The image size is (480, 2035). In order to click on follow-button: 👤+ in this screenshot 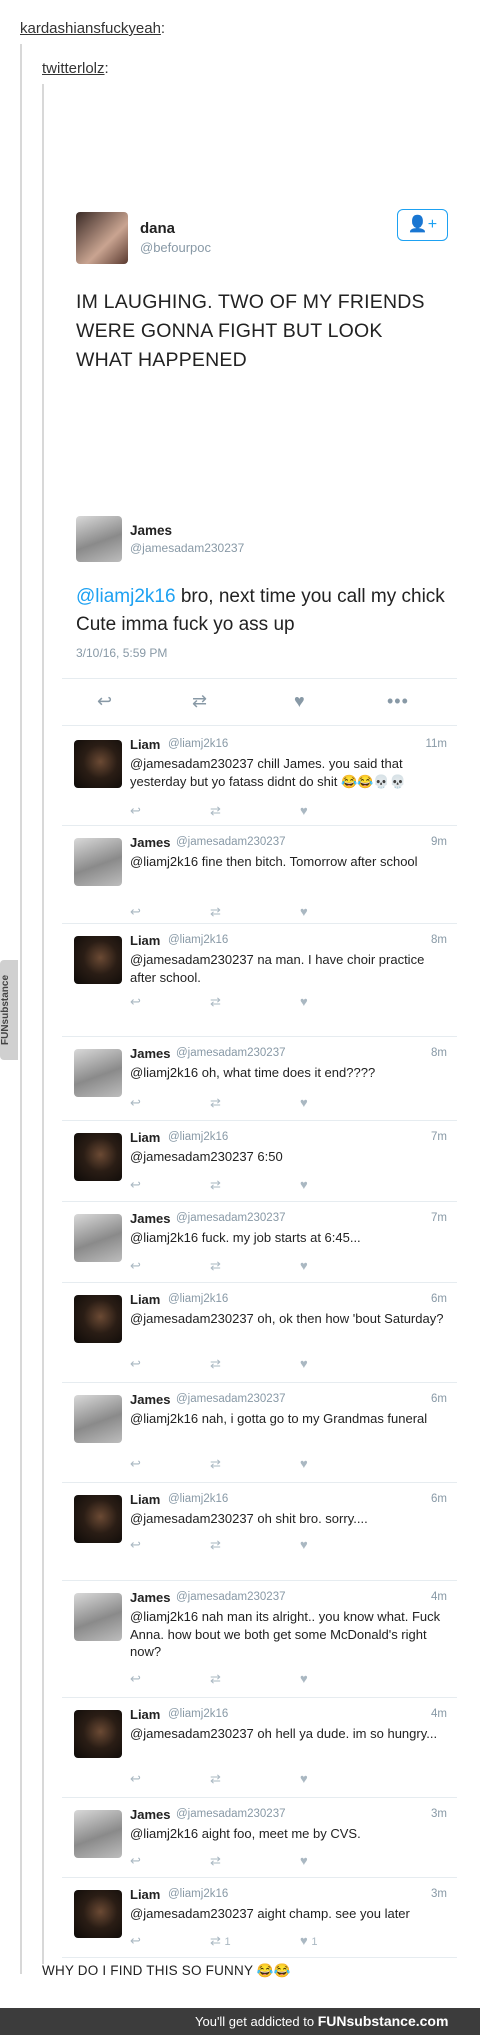, I will do `click(422, 225)`.